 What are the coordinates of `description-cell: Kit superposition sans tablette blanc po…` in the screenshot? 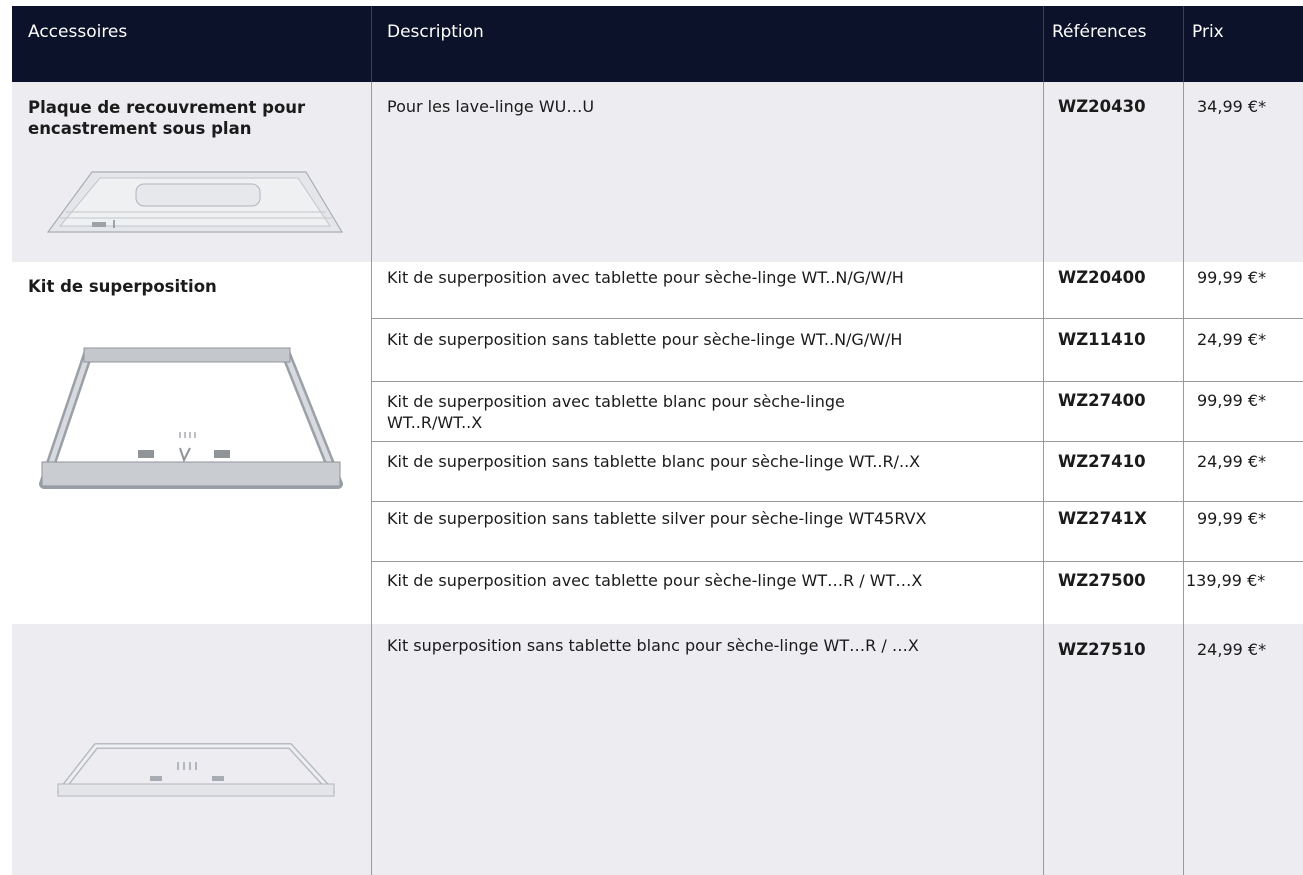 It's located at (653, 645).